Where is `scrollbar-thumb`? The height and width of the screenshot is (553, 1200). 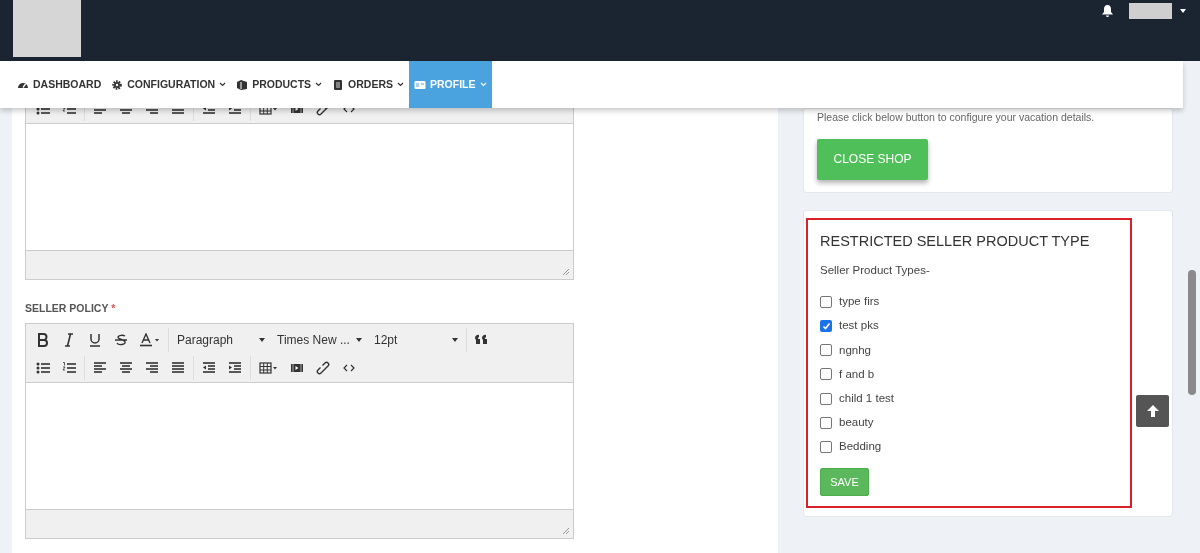
scrollbar-thumb is located at coordinates (1192, 332).